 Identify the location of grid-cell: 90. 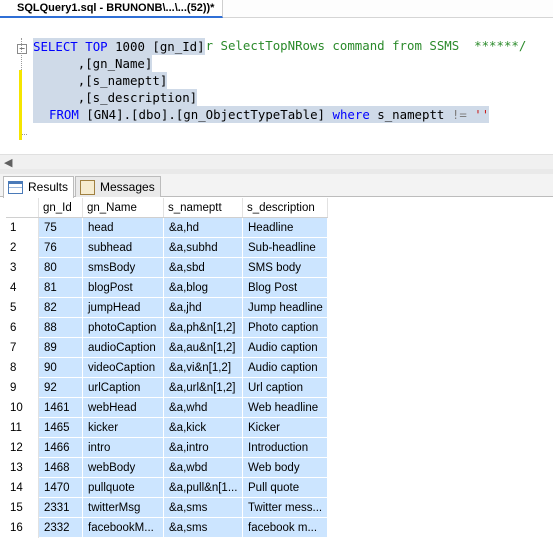
(60, 367).